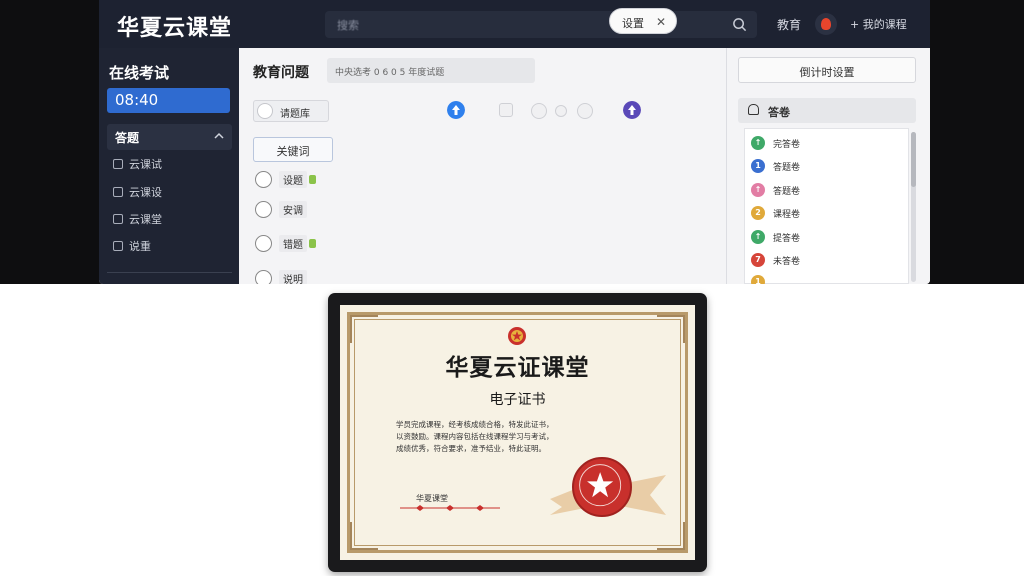  I want to click on signature-flourish, so click(450, 508).